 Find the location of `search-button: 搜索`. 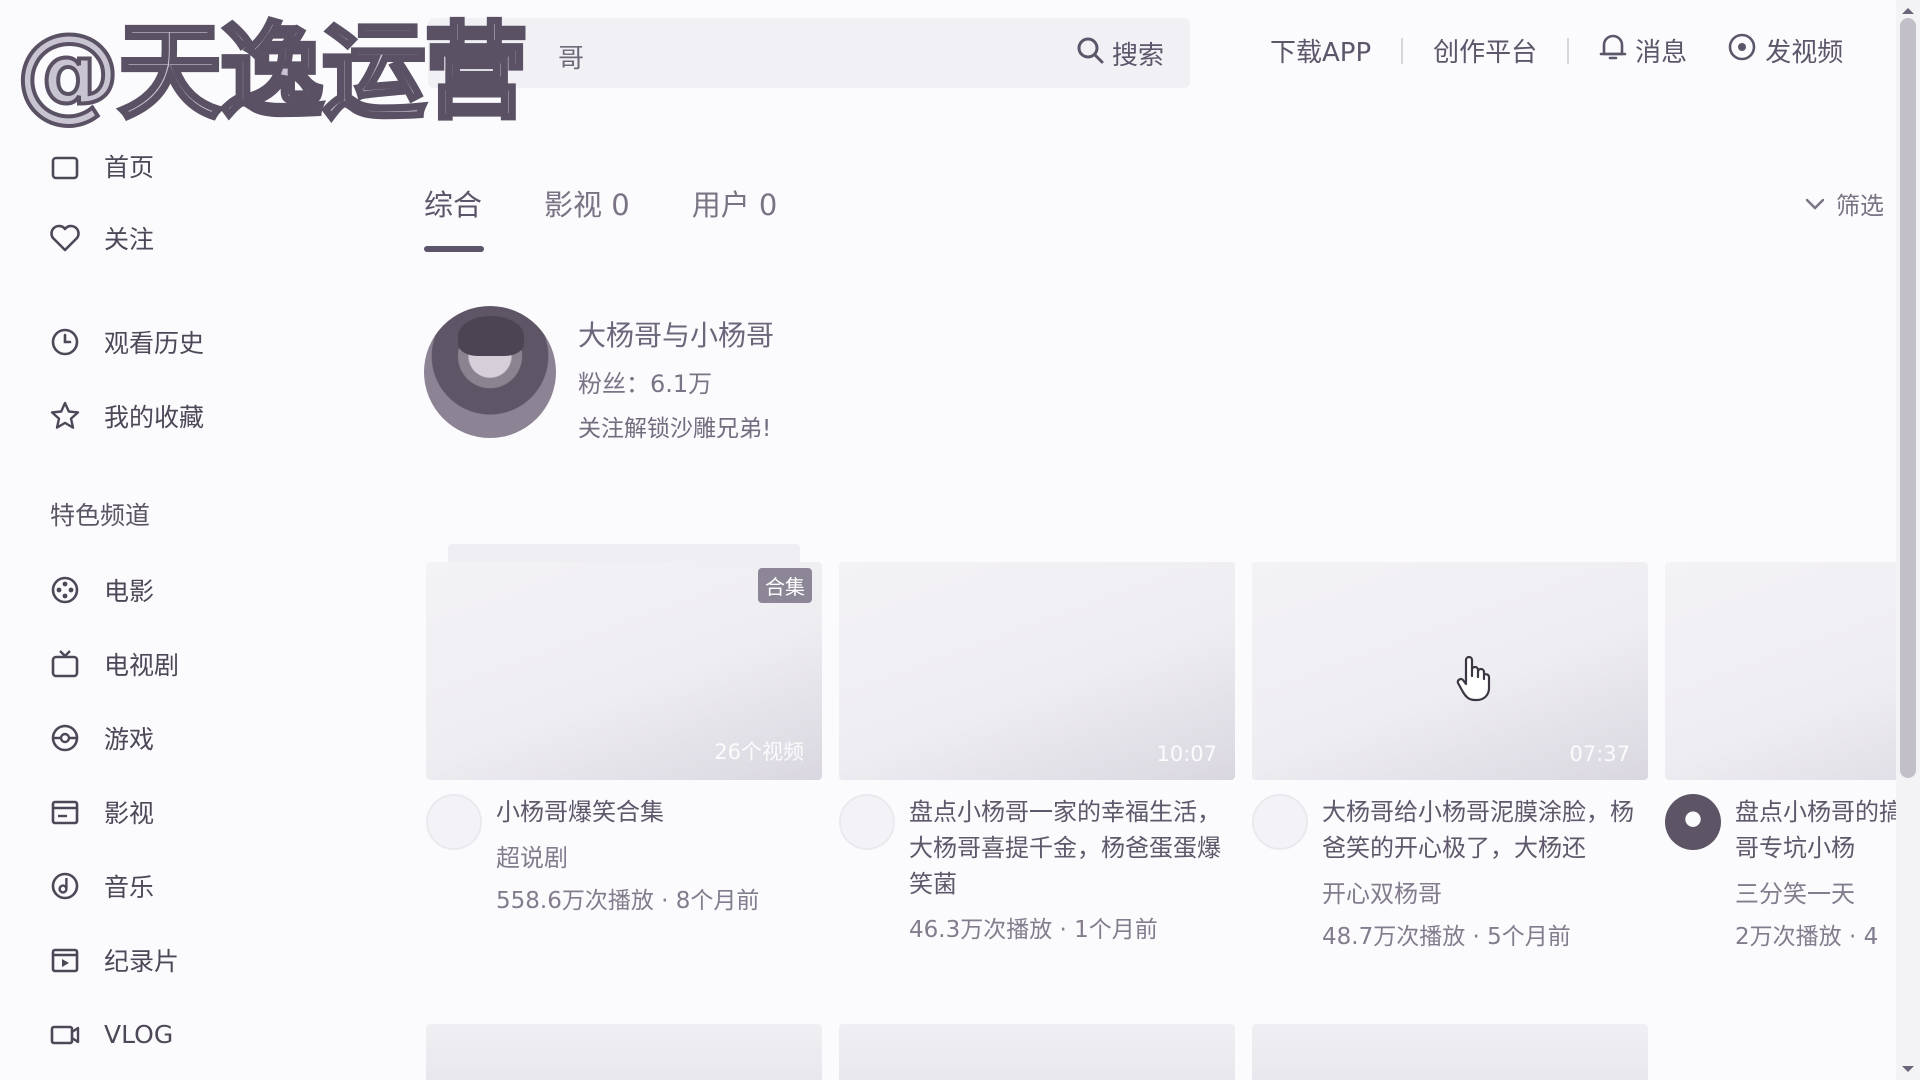

search-button: 搜索 is located at coordinates (1120, 53).